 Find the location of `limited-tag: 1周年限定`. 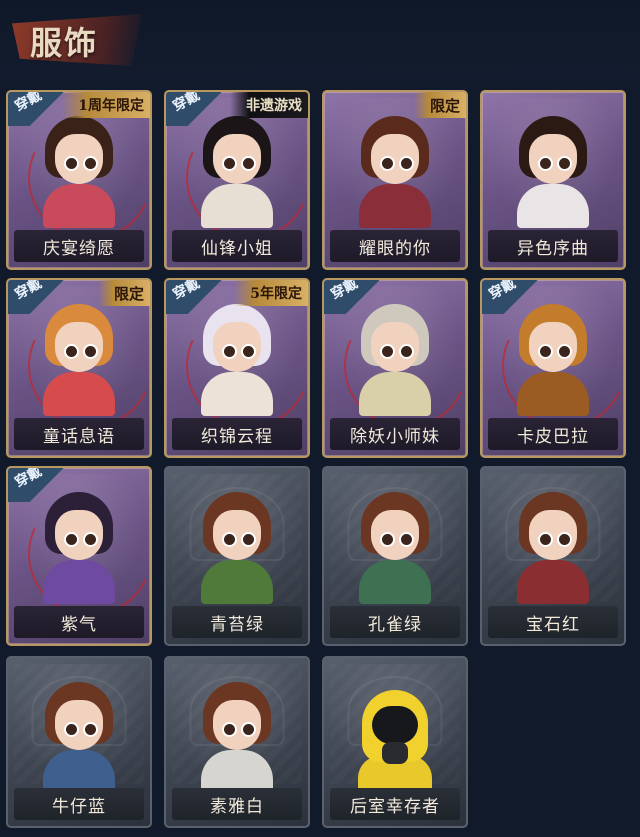

limited-tag: 1周年限定 is located at coordinates (106, 105).